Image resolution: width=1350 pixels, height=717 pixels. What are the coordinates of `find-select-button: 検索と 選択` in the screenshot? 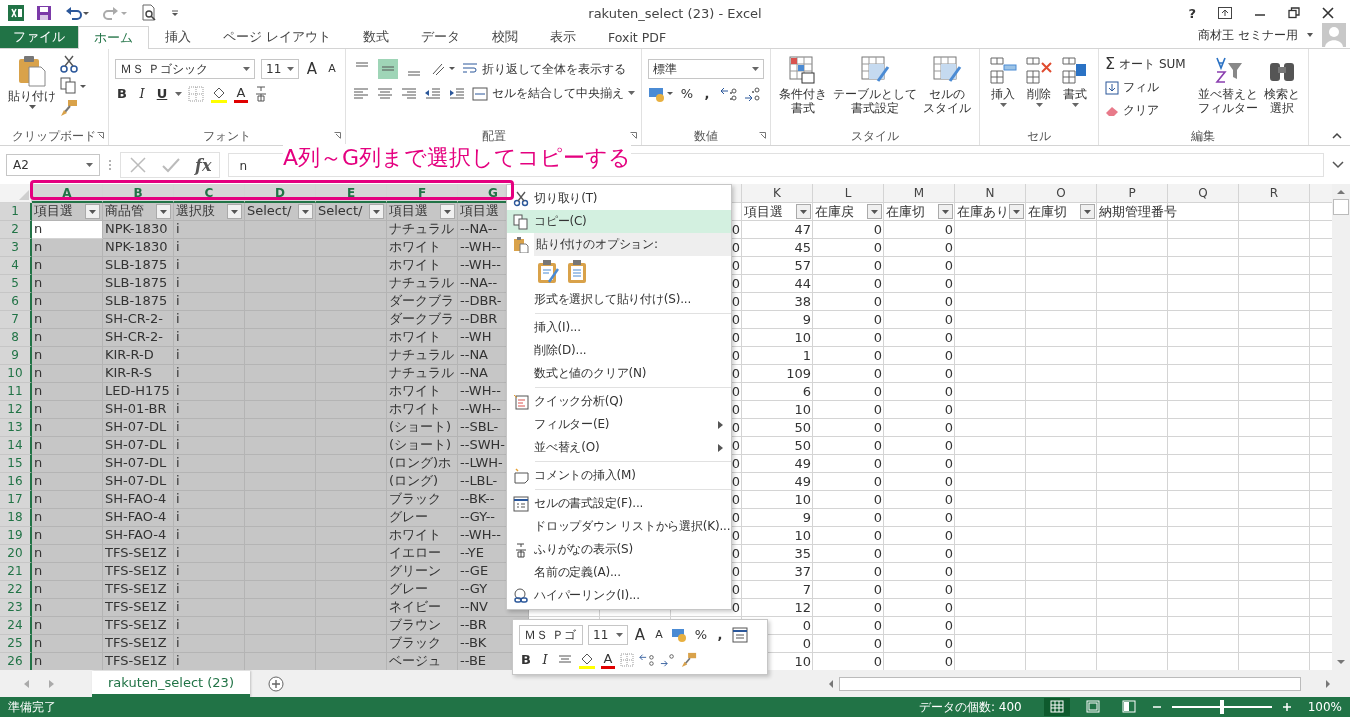 It's located at (1281, 85).